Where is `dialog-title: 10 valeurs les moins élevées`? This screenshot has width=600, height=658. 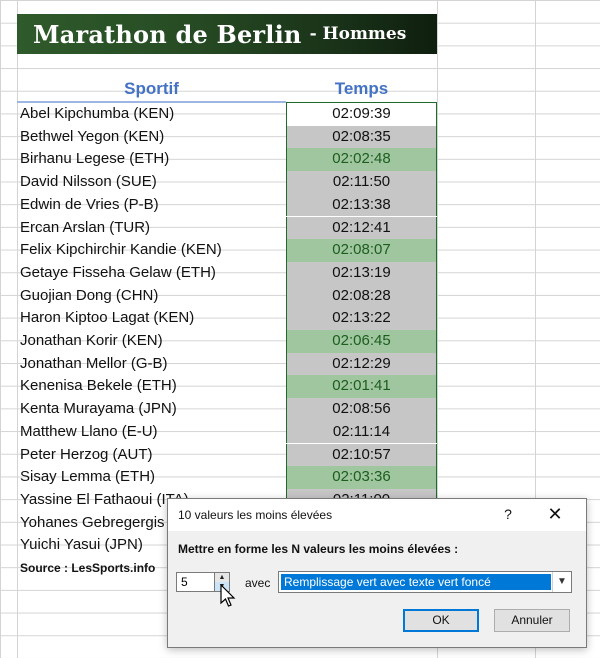 dialog-title: 10 valeurs les moins élevées is located at coordinates (255, 515).